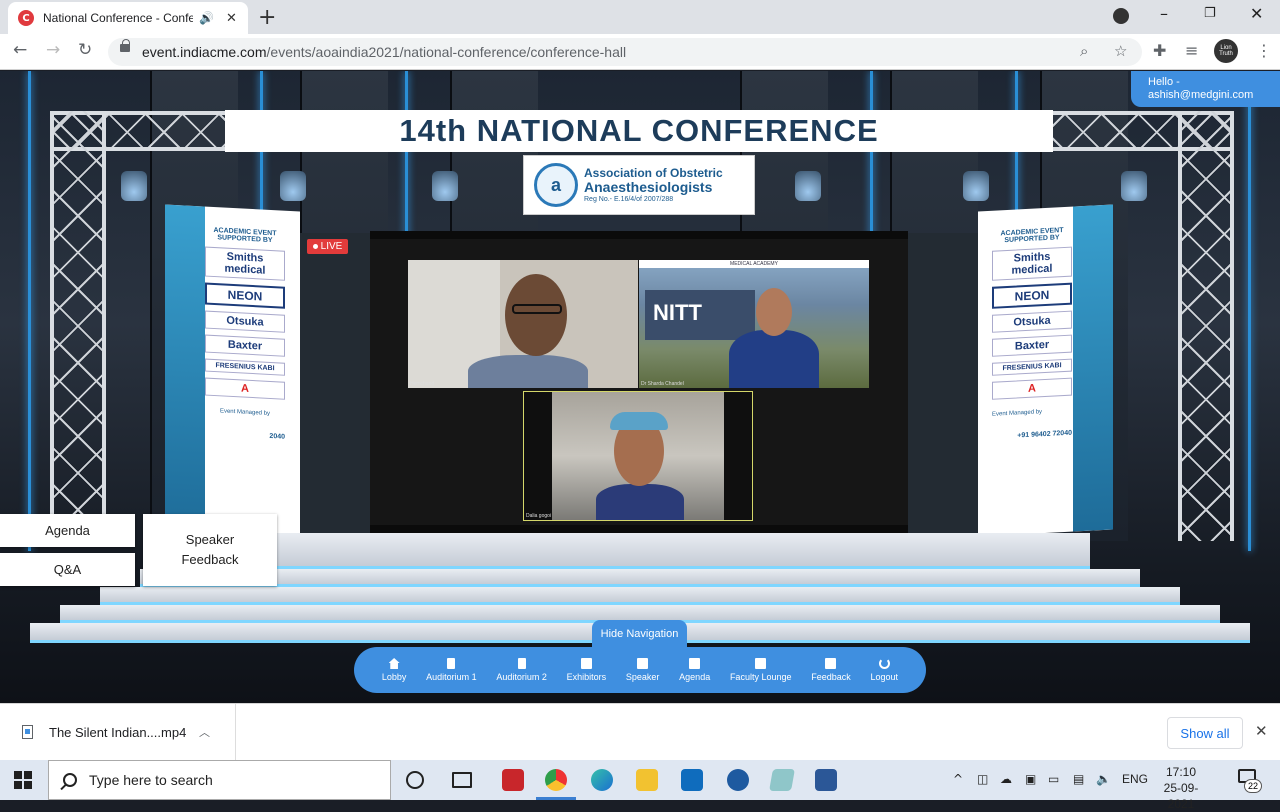 This screenshot has width=1280, height=812. I want to click on surgical-cap-icon, so click(639, 421).